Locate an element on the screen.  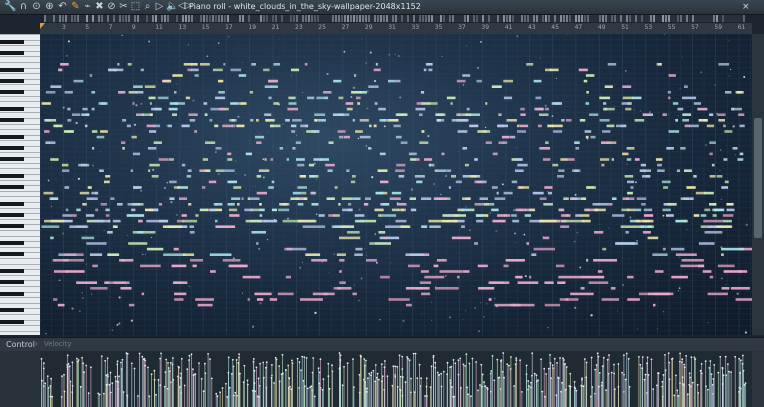
brush-icon: ⌁ is located at coordinates (87, 6).